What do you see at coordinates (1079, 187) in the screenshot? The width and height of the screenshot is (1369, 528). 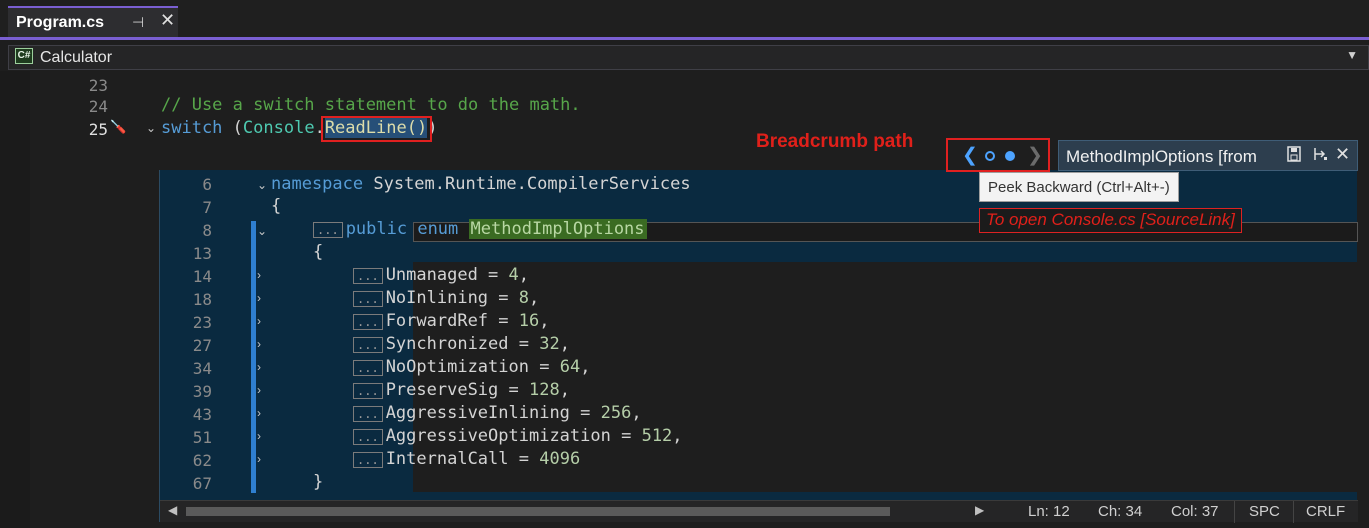 I see `peek-backward-tooltip: Peek Backward (Ctrl+Alt+-)` at bounding box center [1079, 187].